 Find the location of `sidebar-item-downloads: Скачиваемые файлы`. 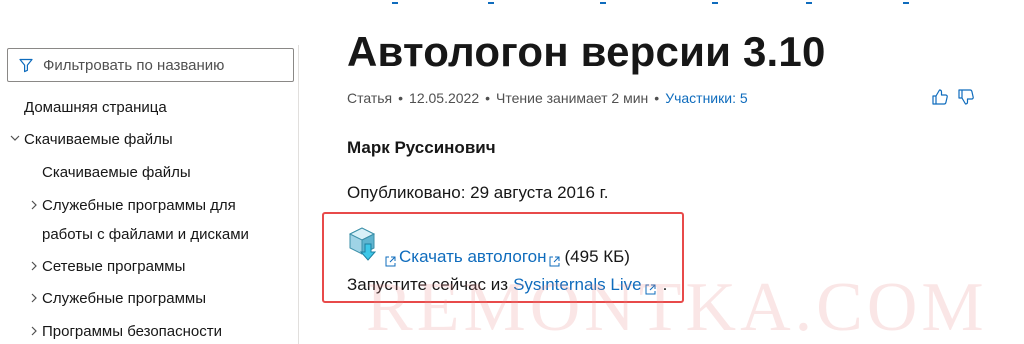

sidebar-item-downloads: Скачиваемые файлы is located at coordinates (98, 140).